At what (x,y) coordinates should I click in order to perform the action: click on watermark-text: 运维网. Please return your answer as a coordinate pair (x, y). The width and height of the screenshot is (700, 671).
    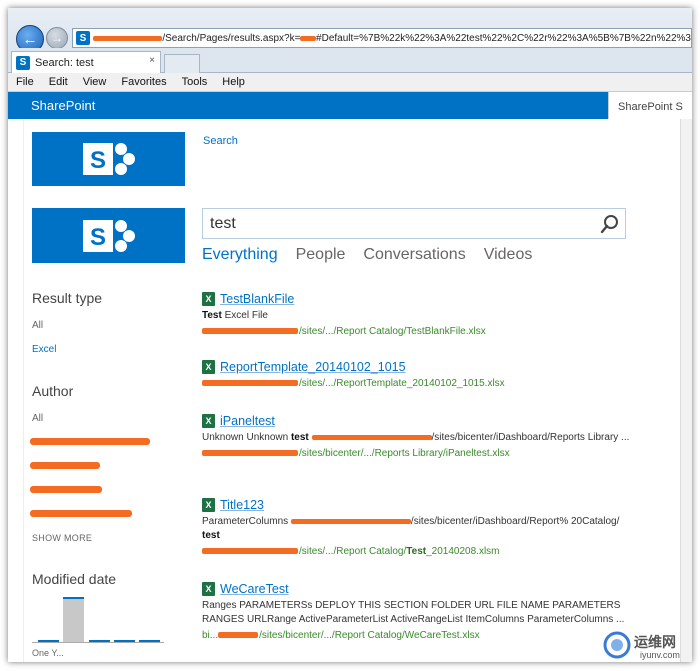
    Looking at the image, I should click on (655, 642).